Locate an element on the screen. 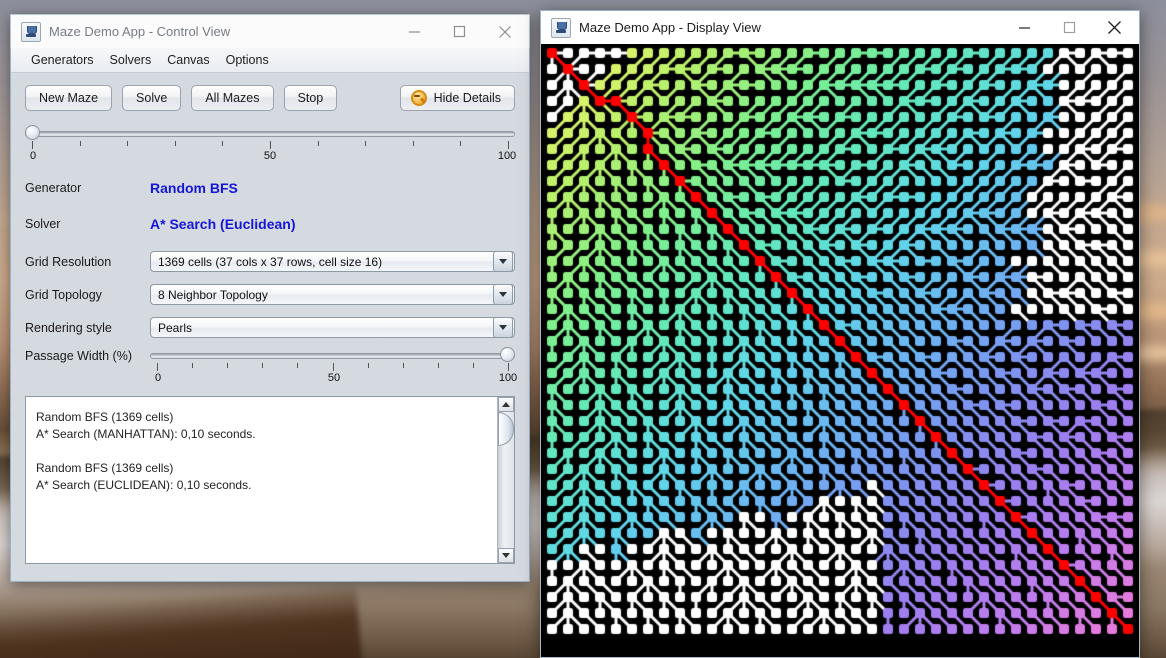 The height and width of the screenshot is (658, 1166). hide-details-label: Hide Details is located at coordinates (467, 98).